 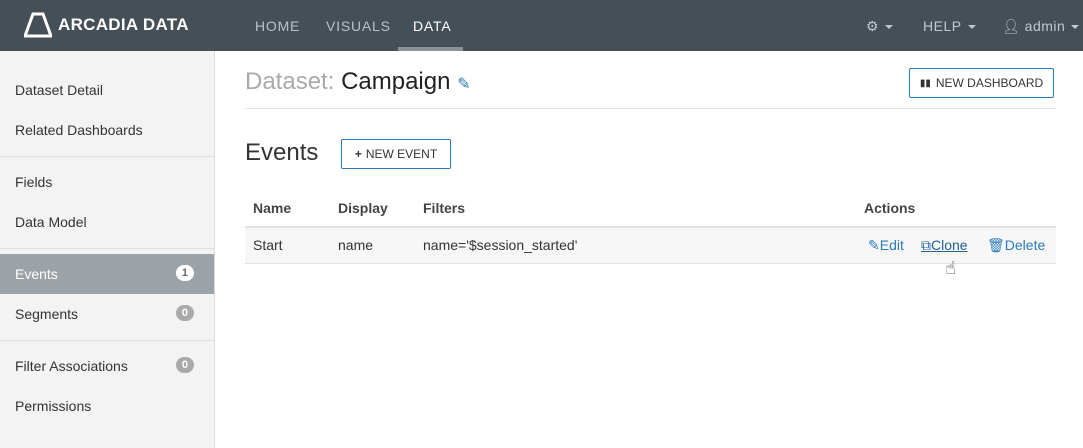 I want to click on user-label: admin, so click(x=1045, y=26).